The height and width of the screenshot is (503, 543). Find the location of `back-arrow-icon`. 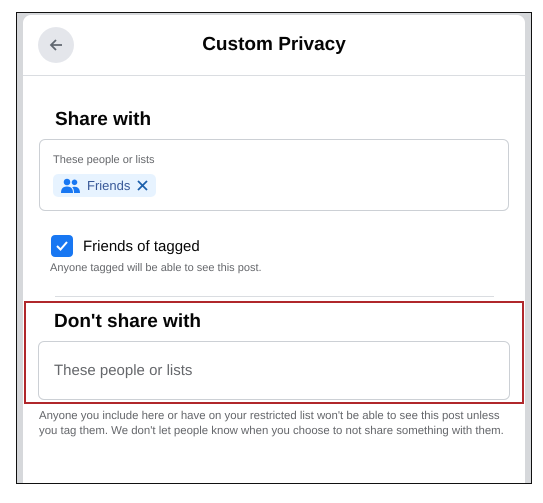

back-arrow-icon is located at coordinates (56, 45).